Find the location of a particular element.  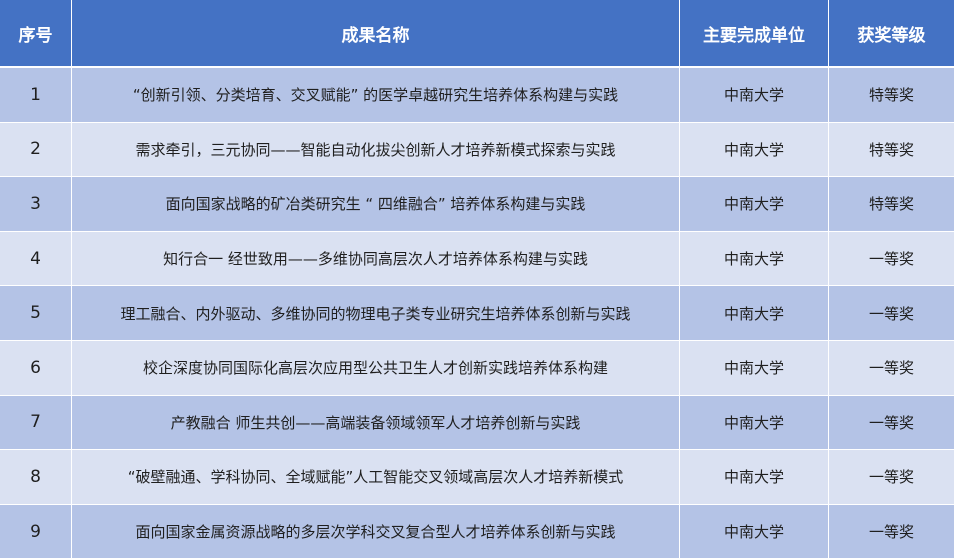

header-name: 成果名称 is located at coordinates (376, 34).